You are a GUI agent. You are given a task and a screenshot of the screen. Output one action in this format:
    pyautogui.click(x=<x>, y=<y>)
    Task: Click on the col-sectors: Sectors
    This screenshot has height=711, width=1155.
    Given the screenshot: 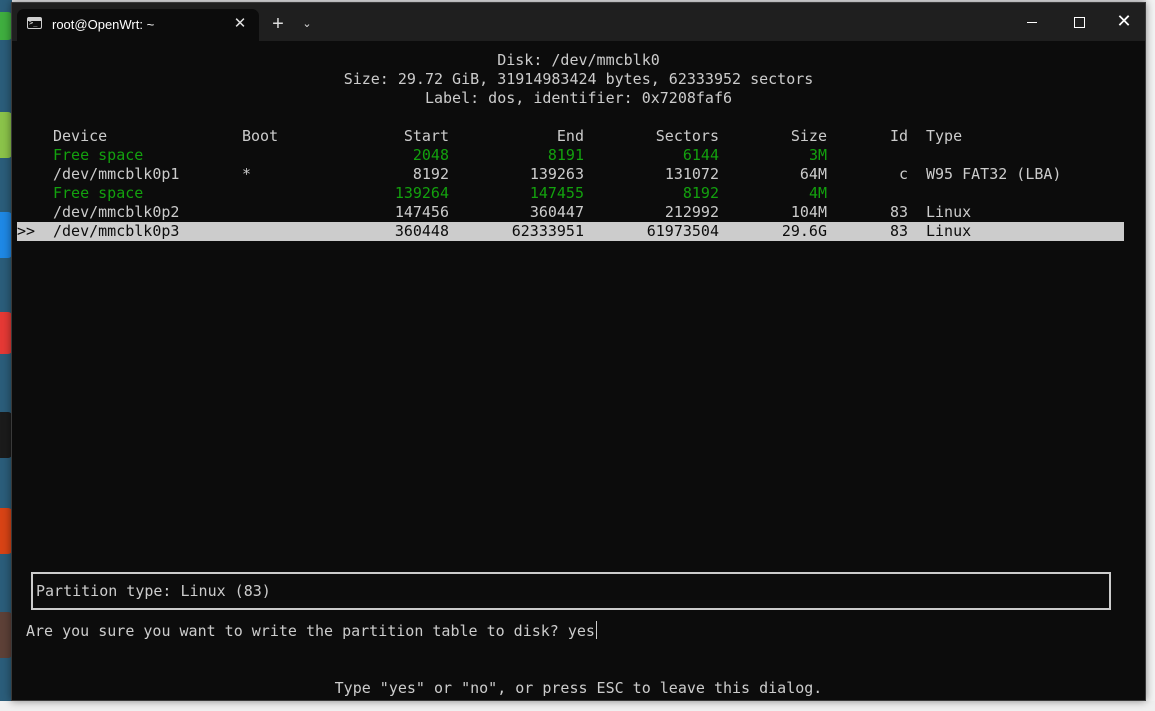 What is the action you would take?
    pyautogui.click(x=687, y=136)
    